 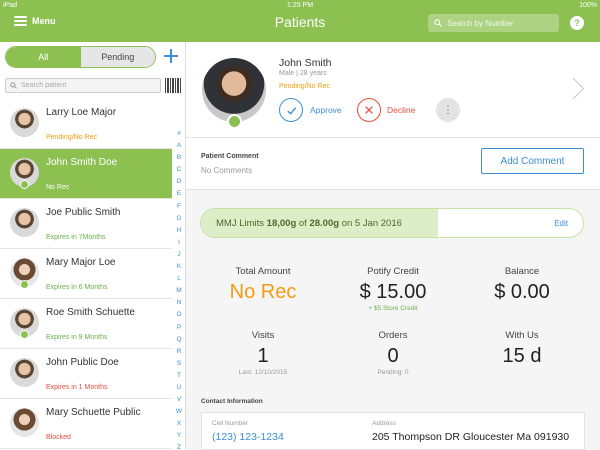 I want to click on alphabet-letter: H, so click(x=179, y=231).